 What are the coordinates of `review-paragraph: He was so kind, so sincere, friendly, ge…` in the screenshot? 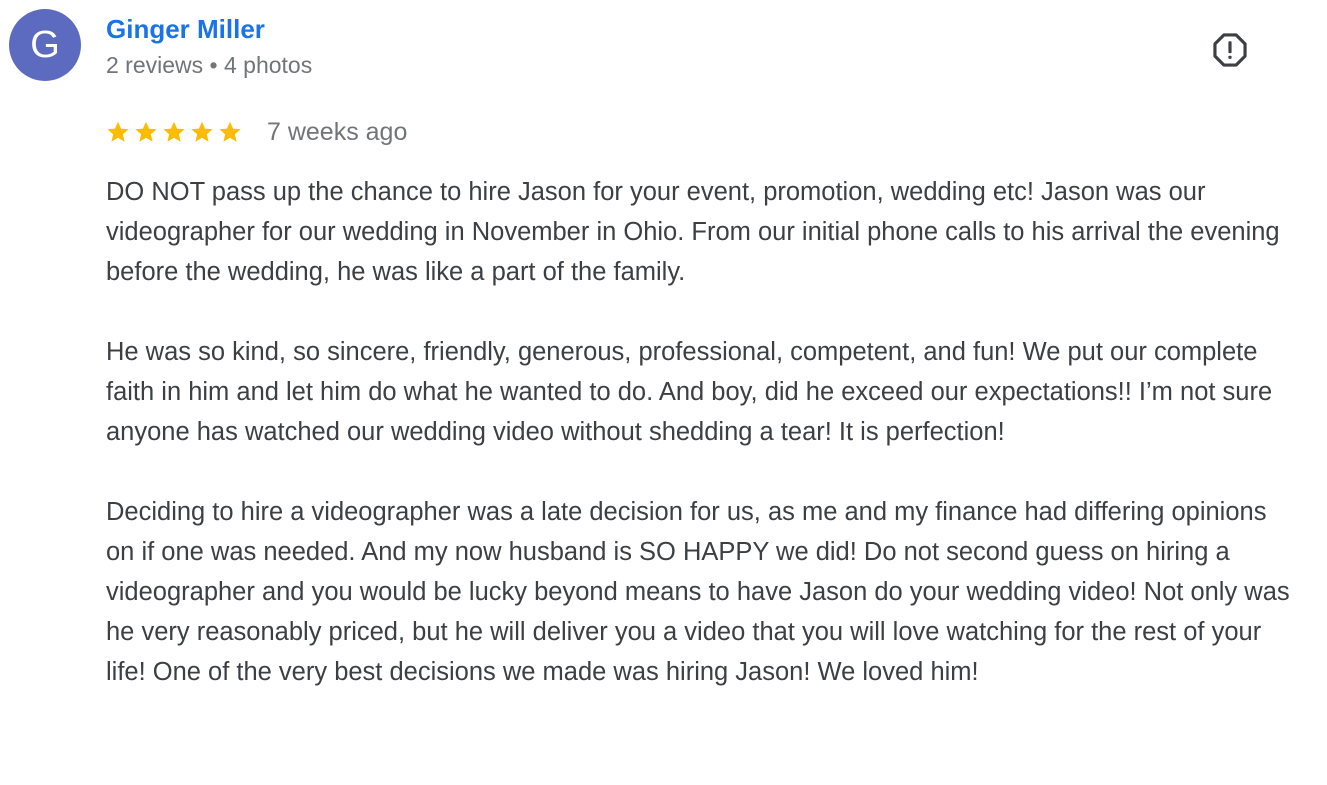 It's located at (689, 392).